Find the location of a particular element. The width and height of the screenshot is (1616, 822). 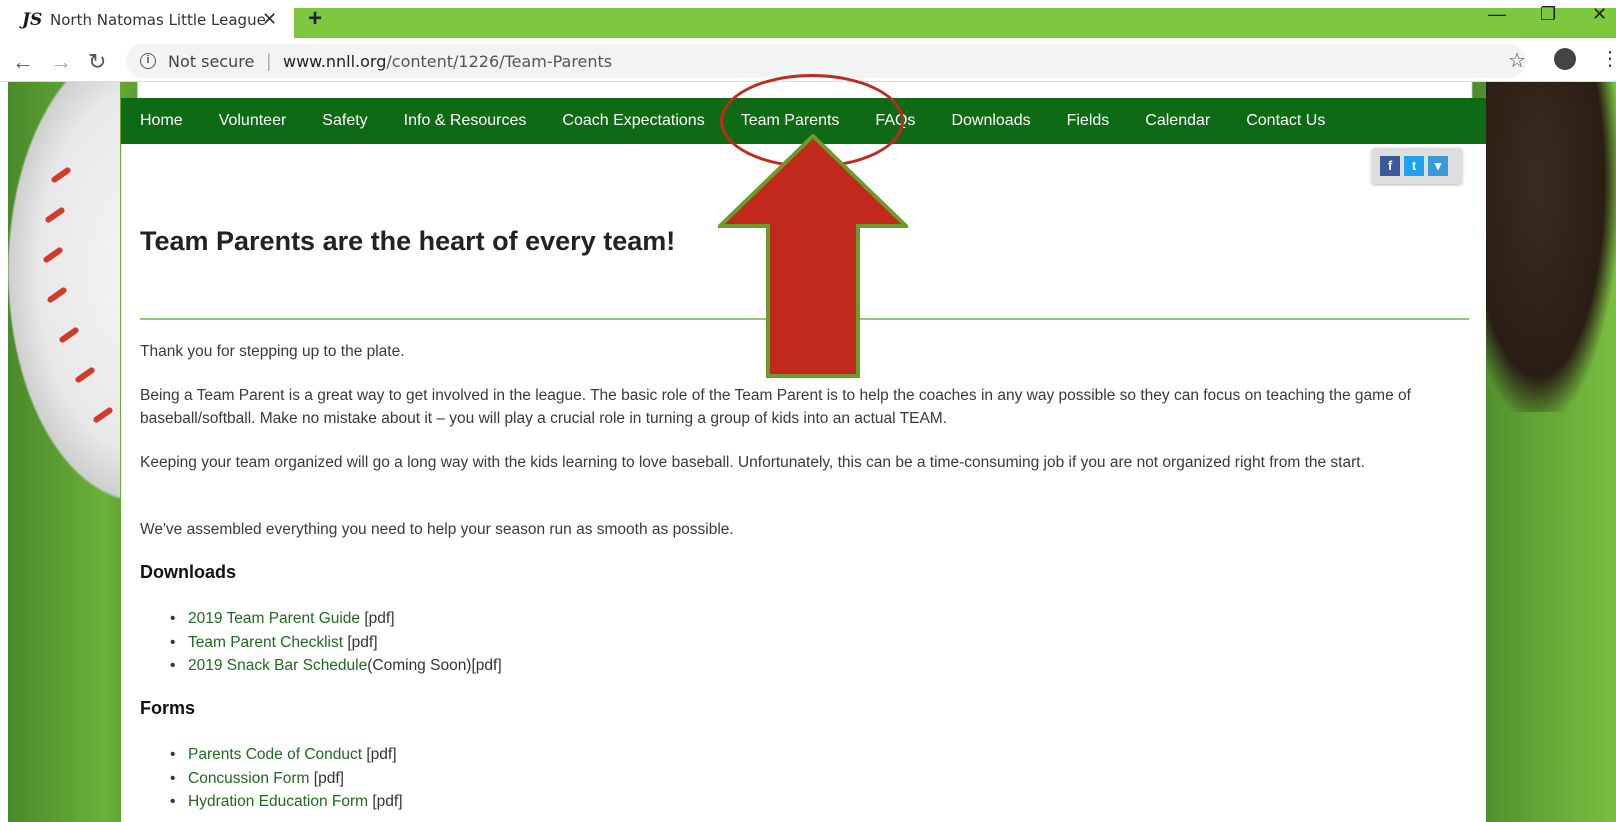

info-icon: i is located at coordinates (148, 61).